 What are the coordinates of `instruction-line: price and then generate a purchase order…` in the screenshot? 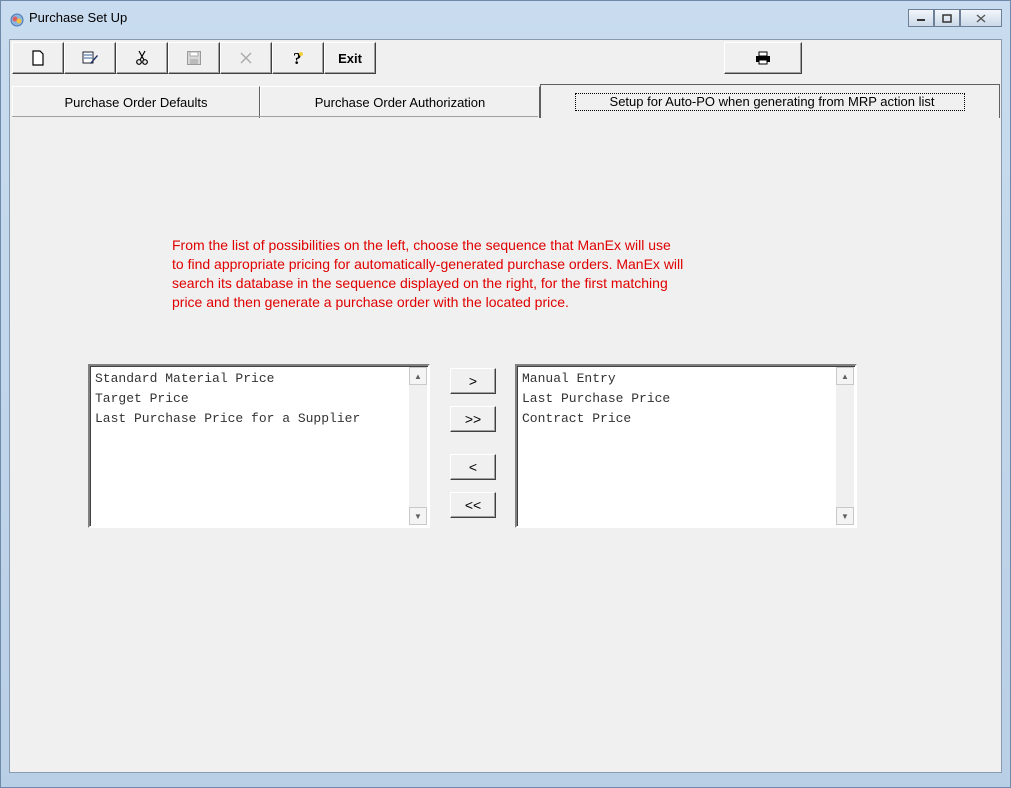 It's located at (370, 302).